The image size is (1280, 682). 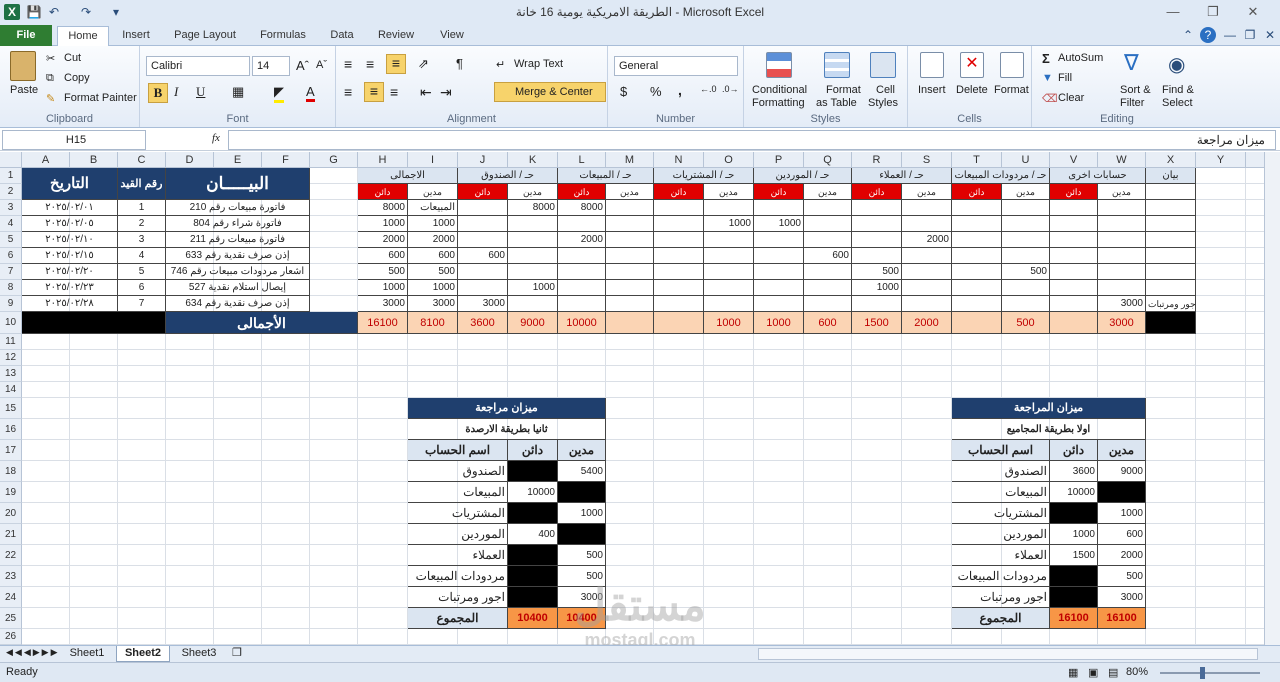 What do you see at coordinates (370, 64) in the screenshot?
I see `align-middle-icon: ≡` at bounding box center [370, 64].